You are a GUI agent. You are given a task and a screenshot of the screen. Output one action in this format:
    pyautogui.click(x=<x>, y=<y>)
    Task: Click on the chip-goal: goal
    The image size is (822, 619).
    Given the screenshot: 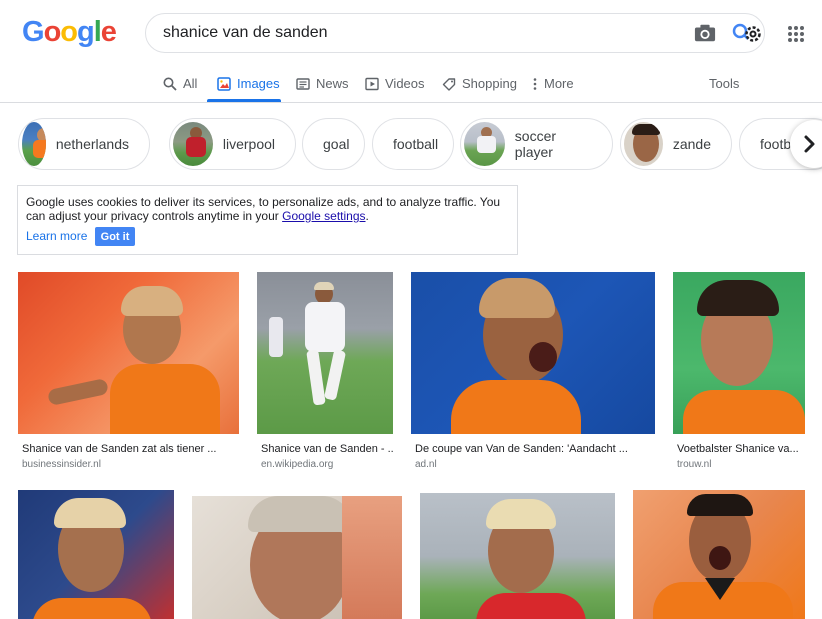 What is the action you would take?
    pyautogui.click(x=333, y=144)
    